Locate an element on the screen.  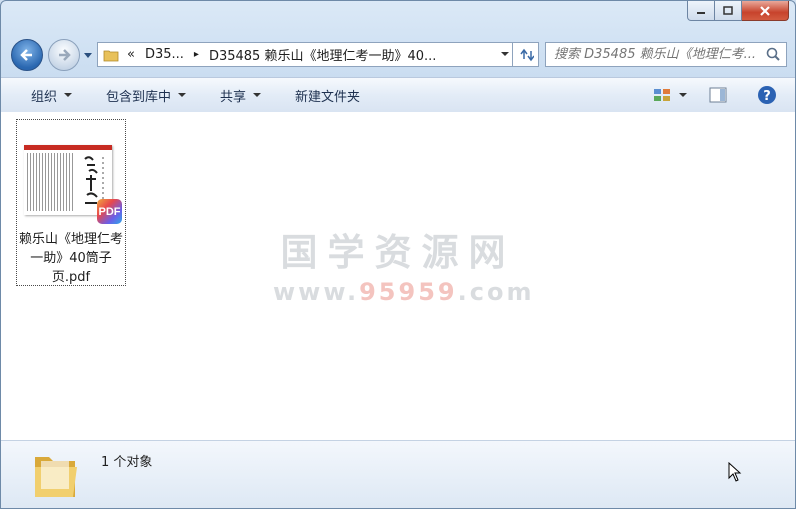
search-box is located at coordinates (666, 54).